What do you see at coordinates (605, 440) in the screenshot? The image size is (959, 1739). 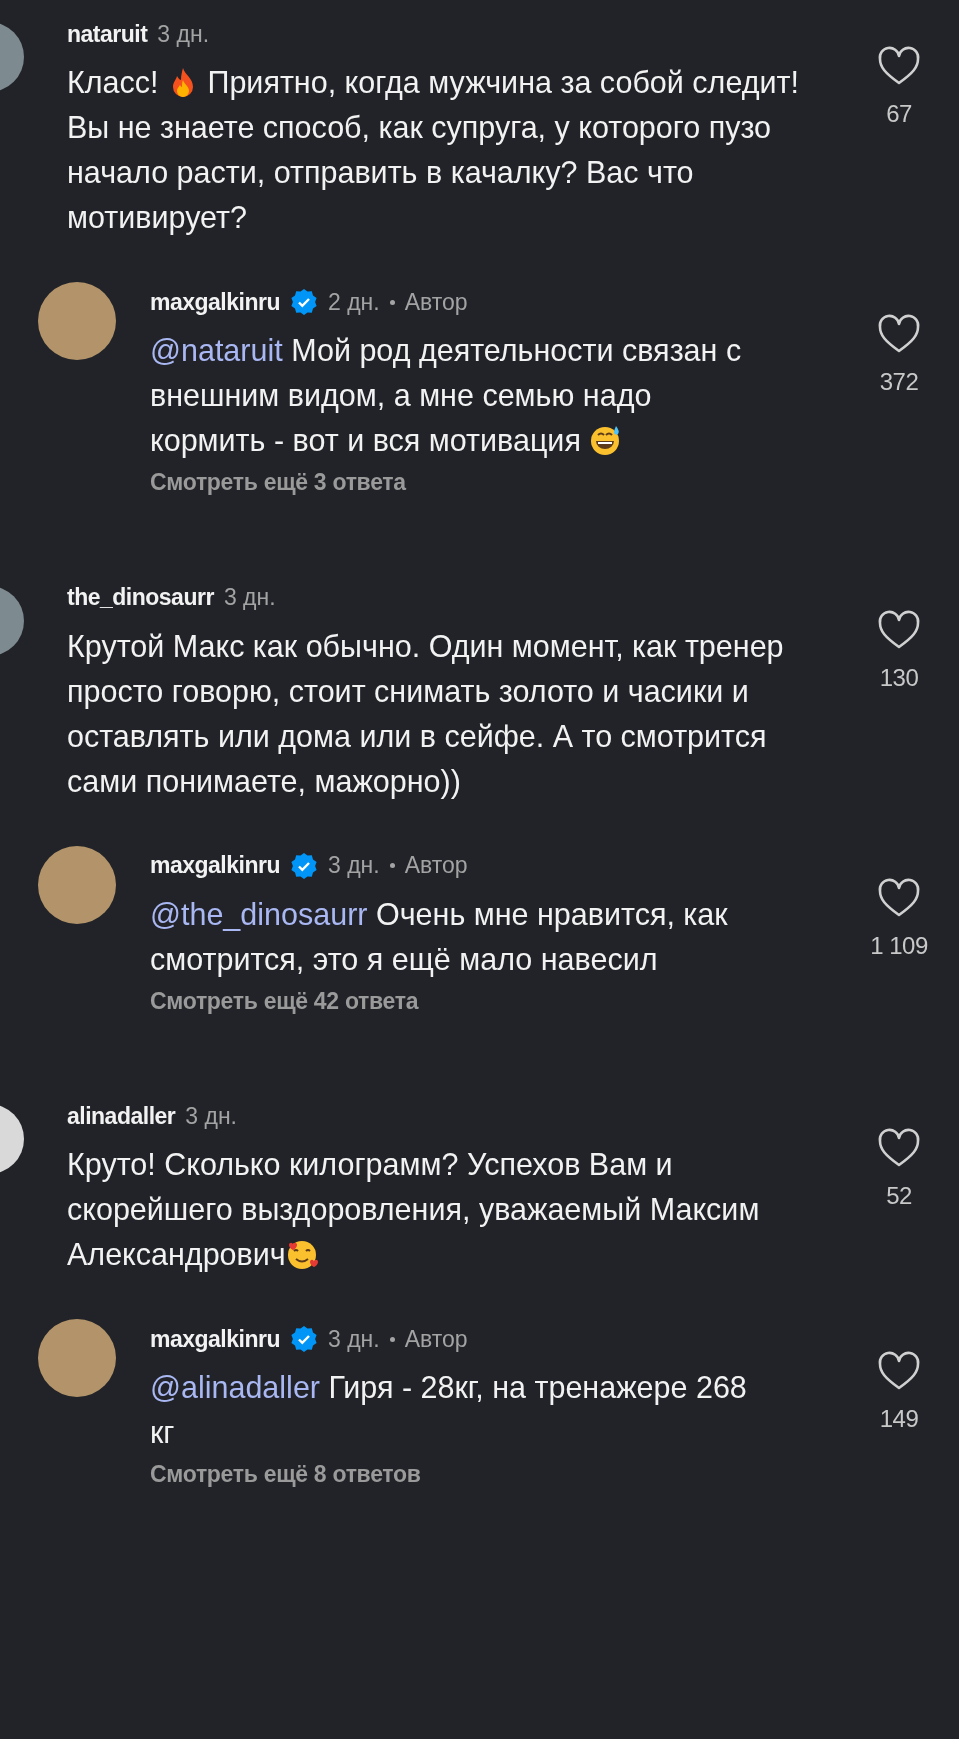 I see `sweat-smile-emoji-icon` at bounding box center [605, 440].